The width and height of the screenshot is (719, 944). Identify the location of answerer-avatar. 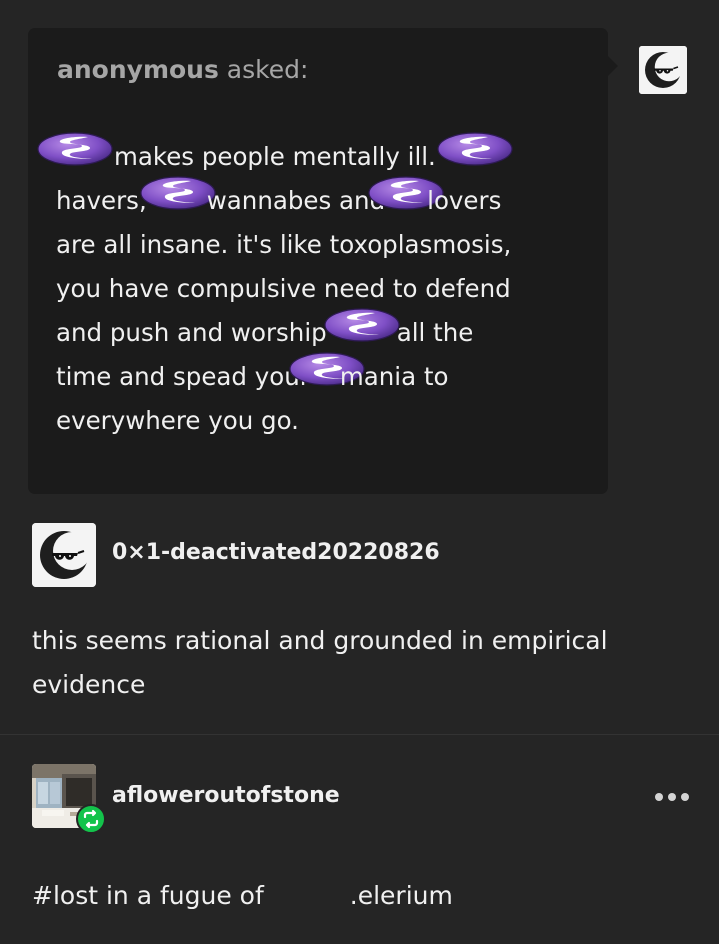
(64, 555).